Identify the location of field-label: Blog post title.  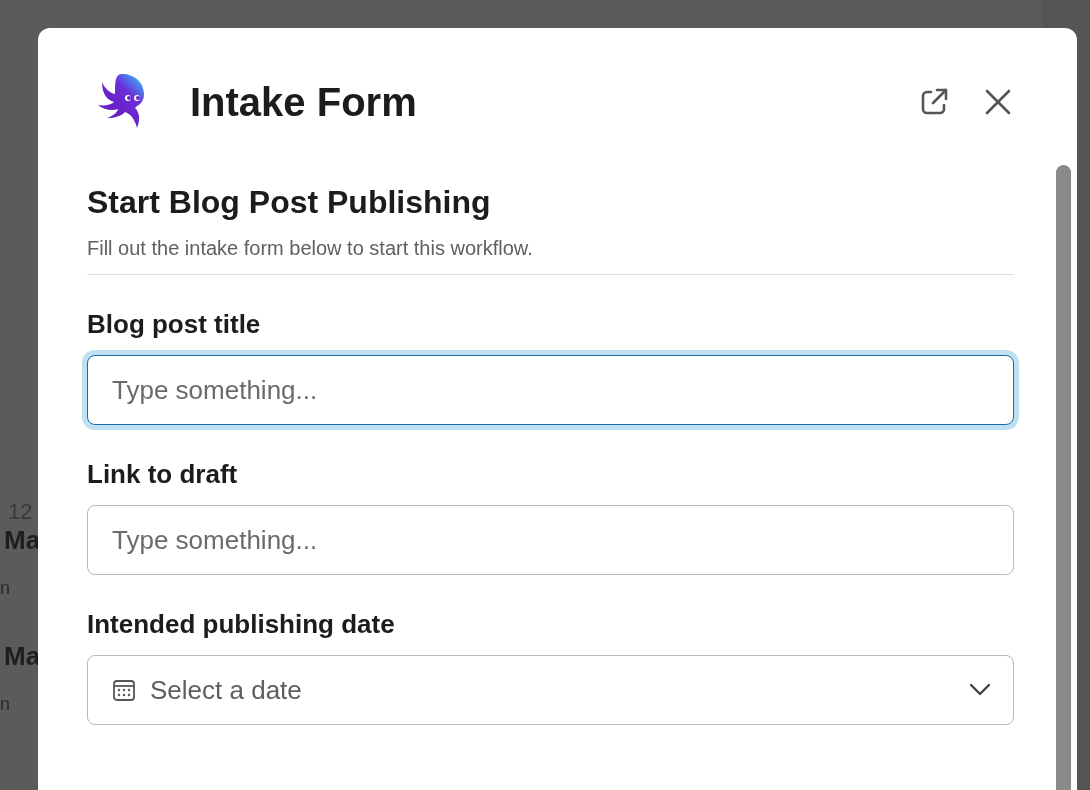
(174, 324).